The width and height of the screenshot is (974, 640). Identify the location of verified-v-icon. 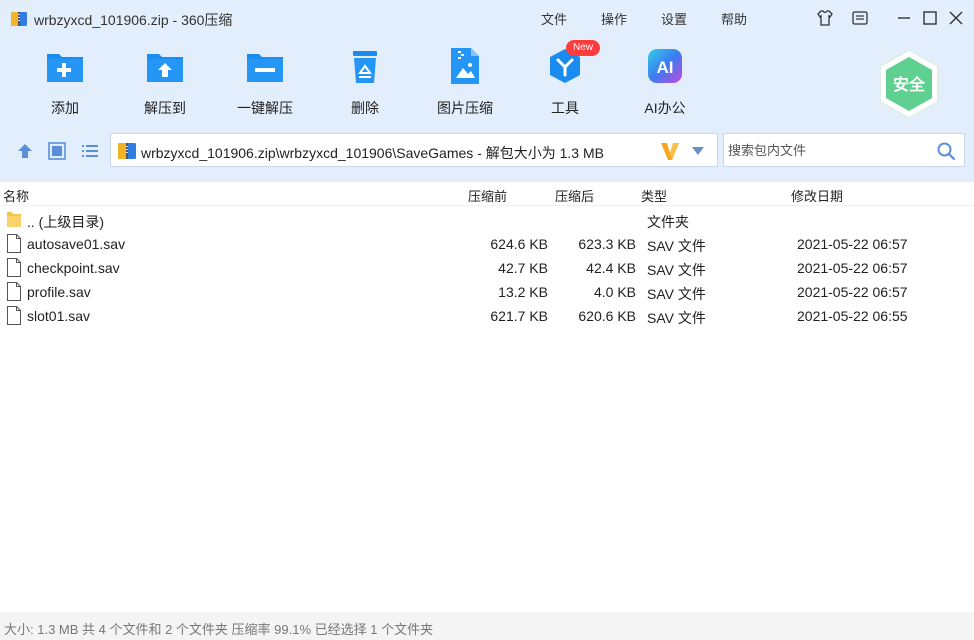
(670, 151).